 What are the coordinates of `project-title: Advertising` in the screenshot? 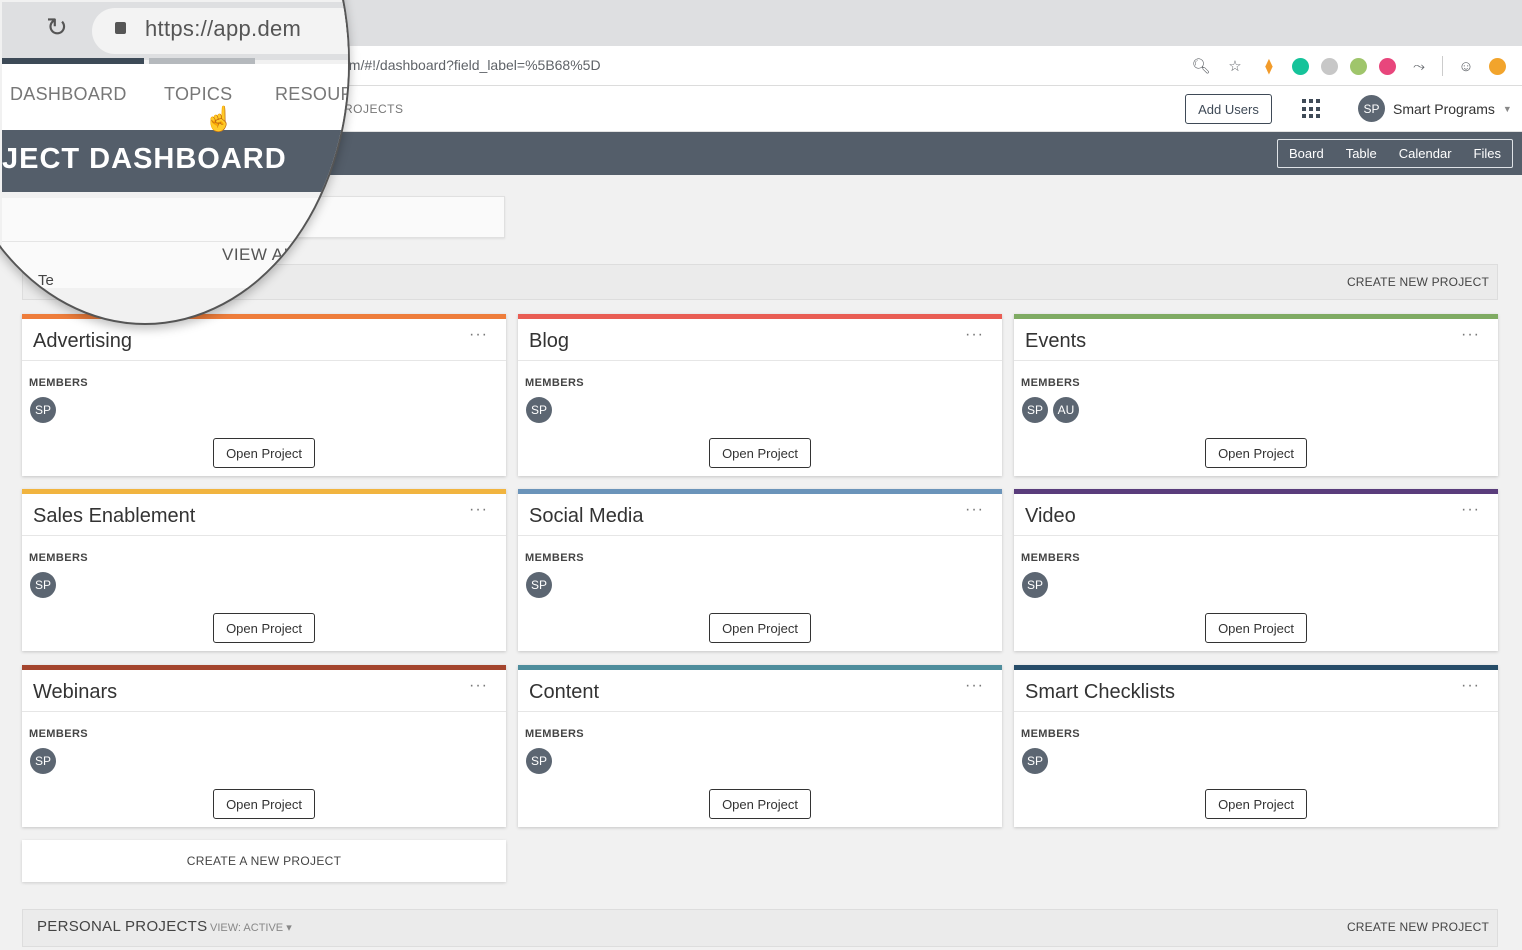 It's located at (82, 341).